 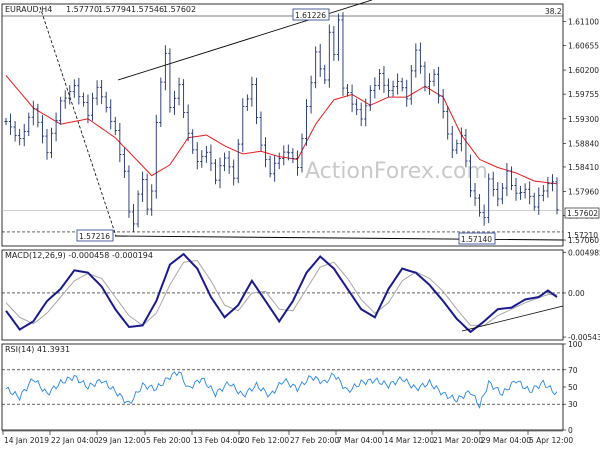 What do you see at coordinates (583, 45) in the screenshot?
I see `price-tick-label: 1.60655` at bounding box center [583, 45].